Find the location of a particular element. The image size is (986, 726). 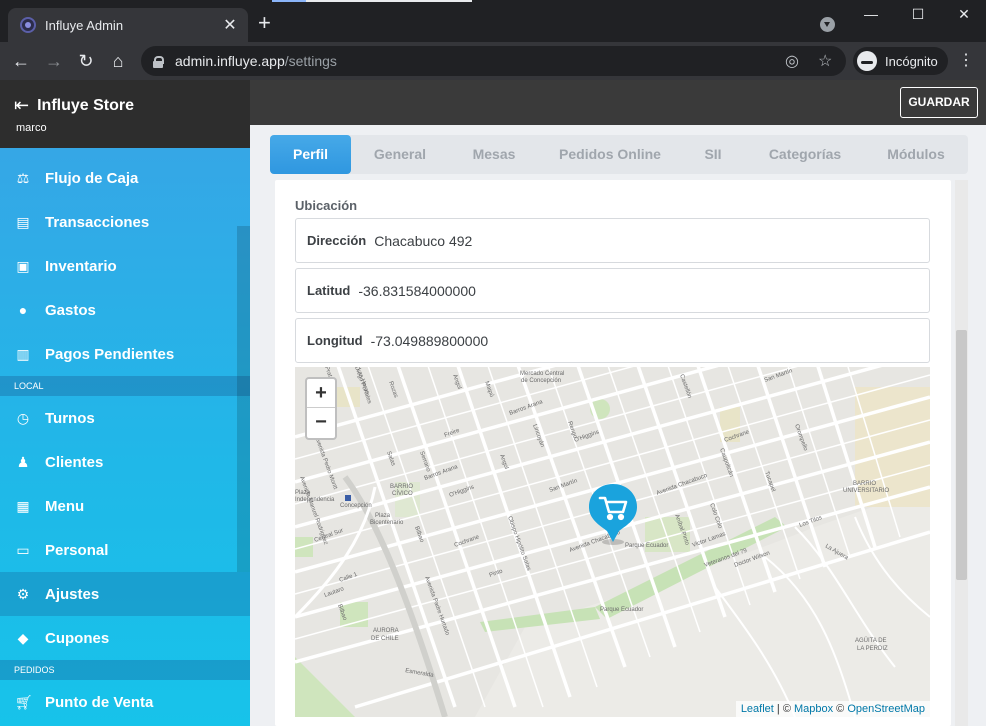

tab-mesas: Mesas is located at coordinates (494, 154).